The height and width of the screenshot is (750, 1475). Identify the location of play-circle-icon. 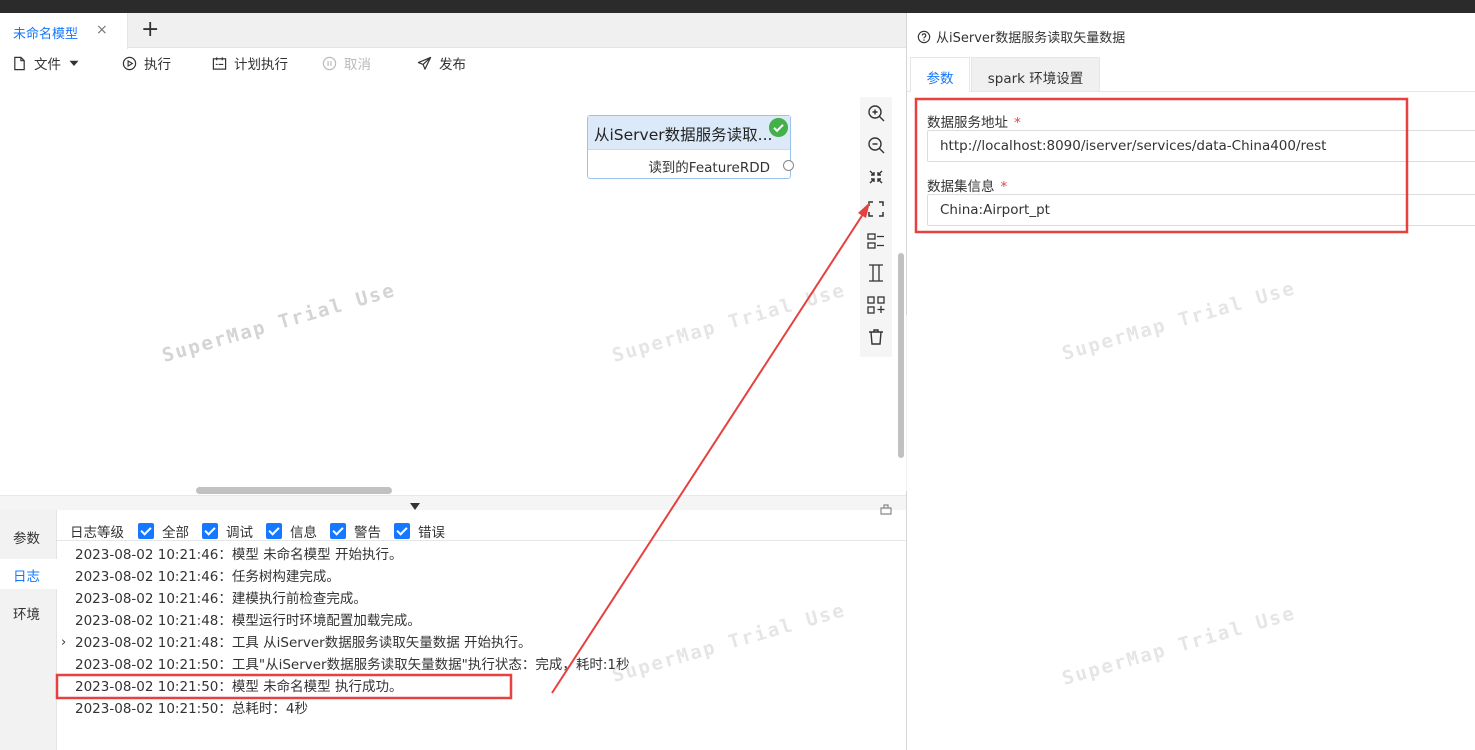
(129, 63).